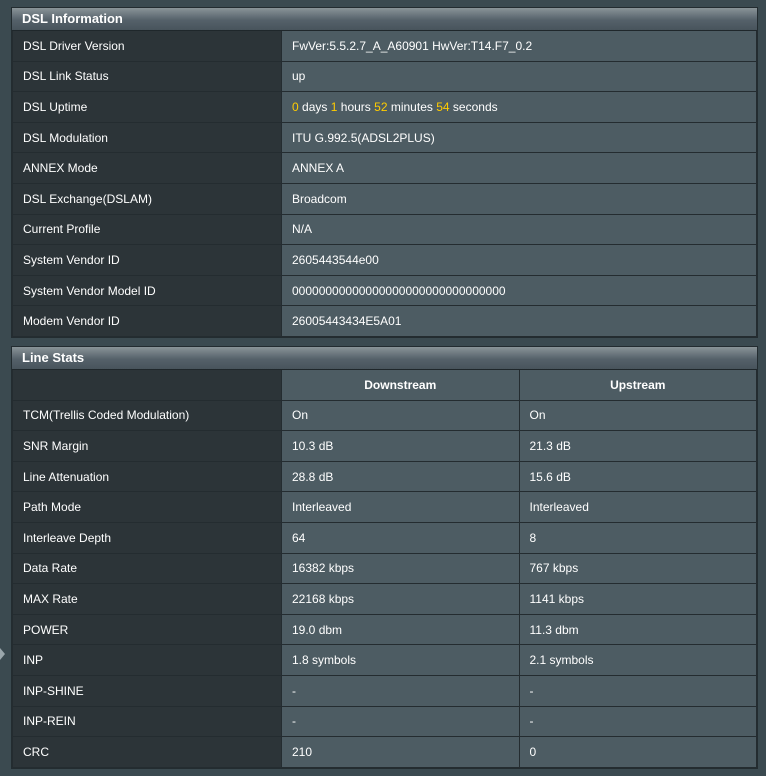 The height and width of the screenshot is (776, 766). I want to click on uptime-hours: 1, so click(334, 106).